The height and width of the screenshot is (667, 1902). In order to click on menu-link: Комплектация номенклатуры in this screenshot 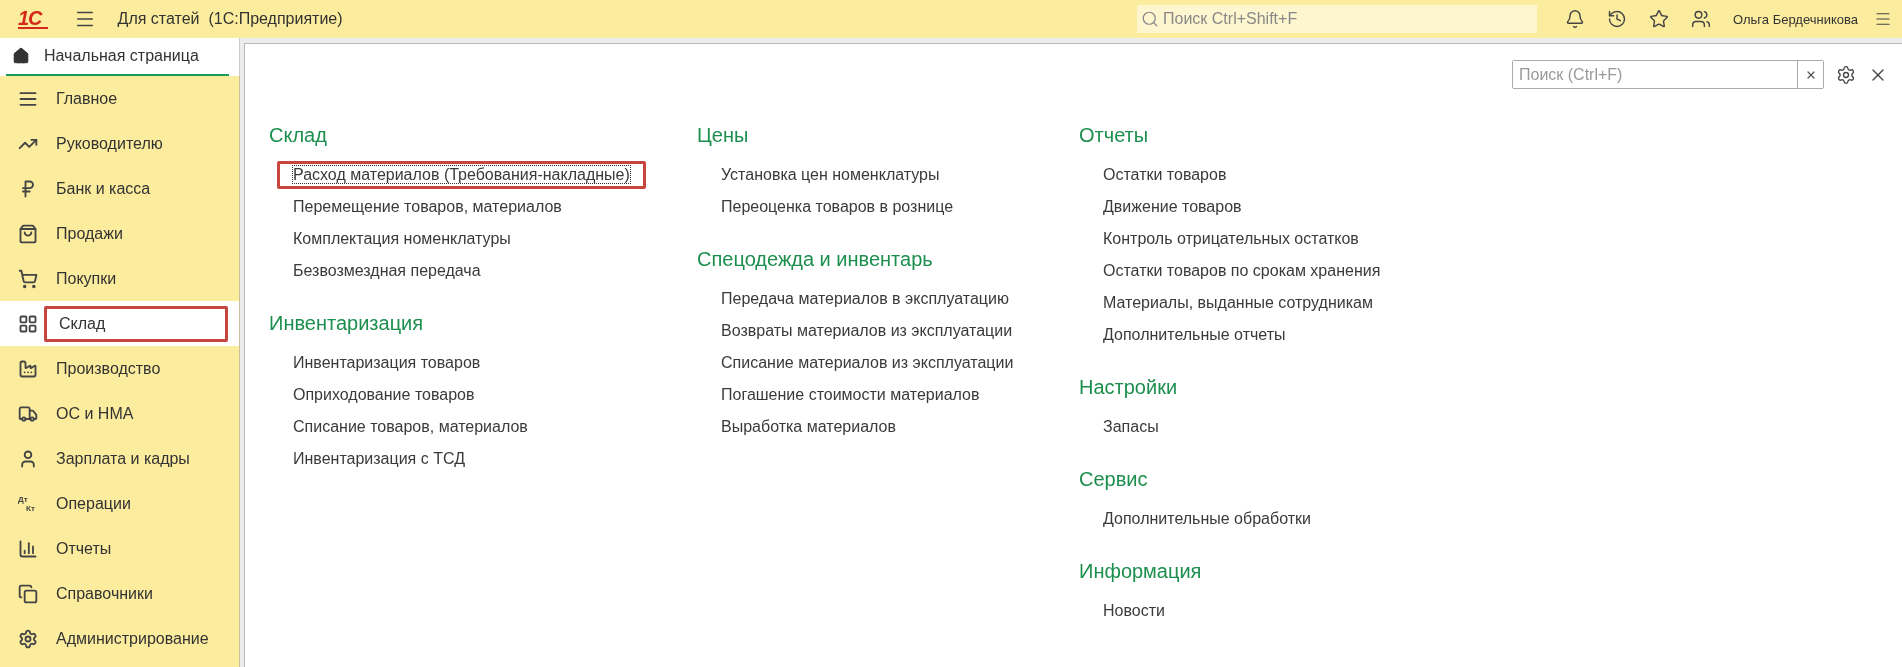, I will do `click(402, 239)`.